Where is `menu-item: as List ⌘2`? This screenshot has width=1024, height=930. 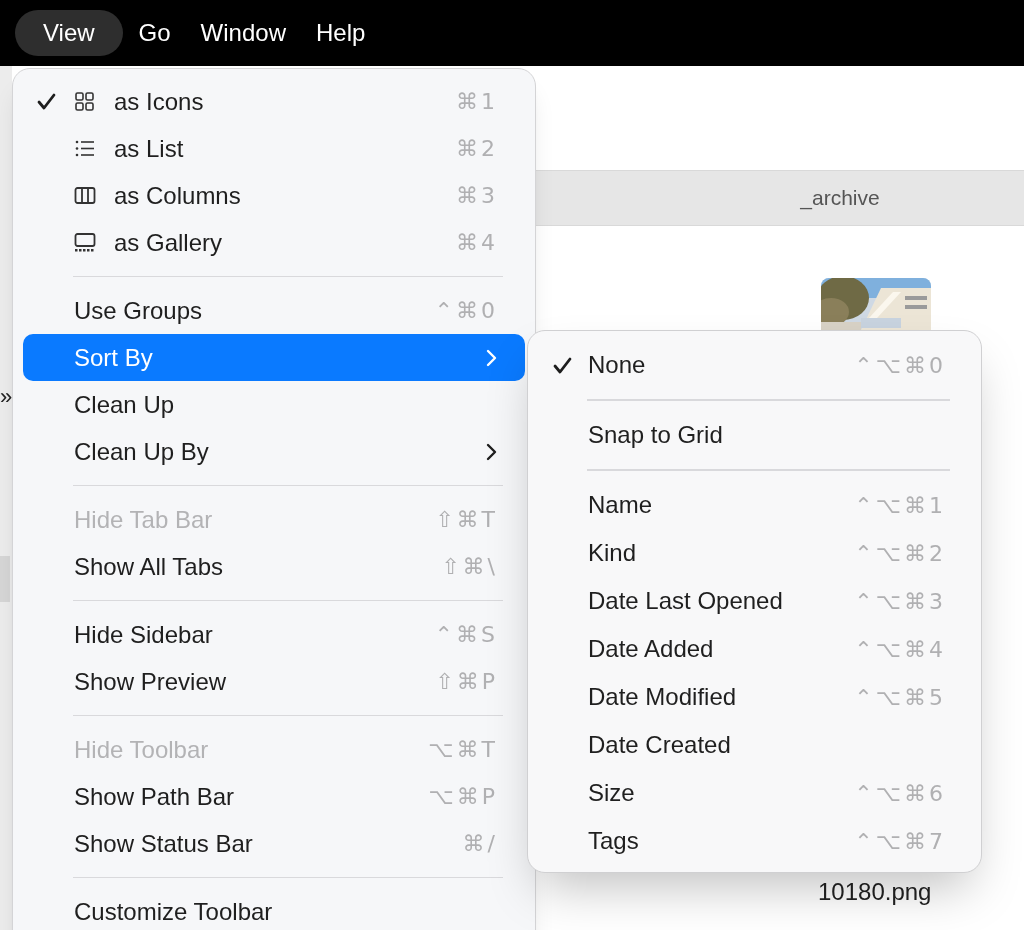 menu-item: as List ⌘2 is located at coordinates (274, 148).